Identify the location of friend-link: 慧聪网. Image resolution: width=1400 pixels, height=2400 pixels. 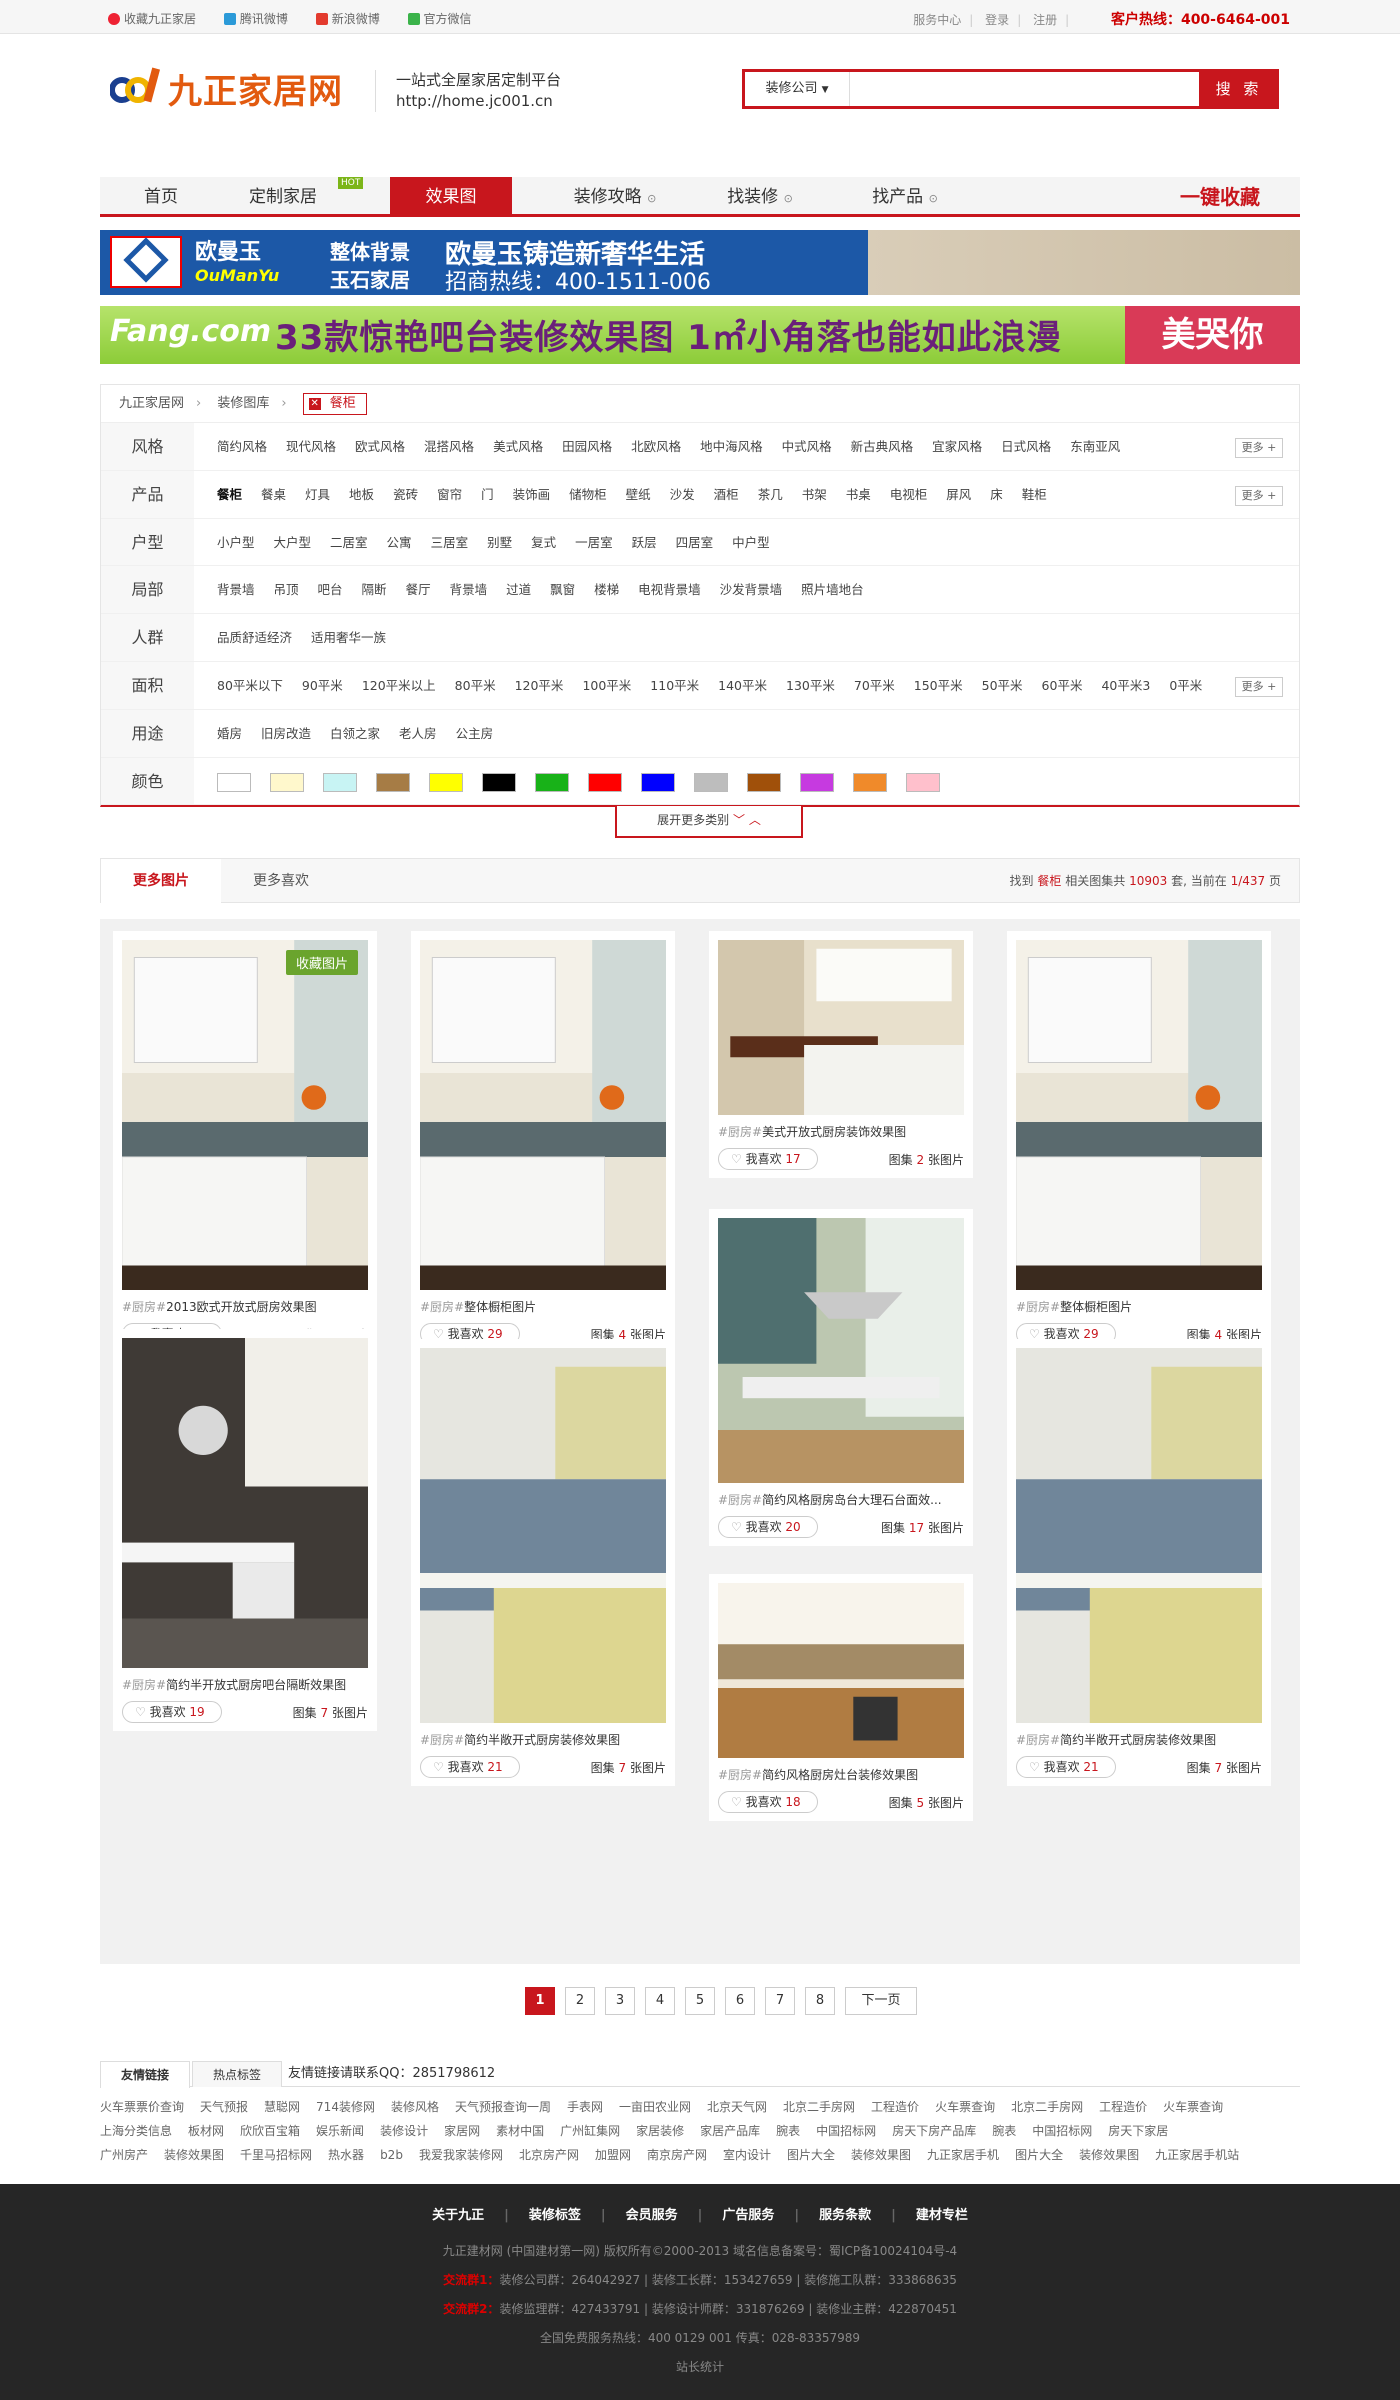
(282, 2107).